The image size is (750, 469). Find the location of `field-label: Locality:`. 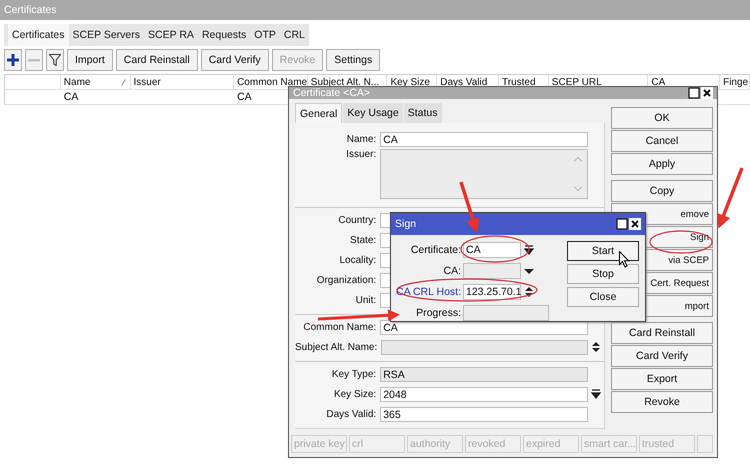

field-label: Locality: is located at coordinates (358, 260).